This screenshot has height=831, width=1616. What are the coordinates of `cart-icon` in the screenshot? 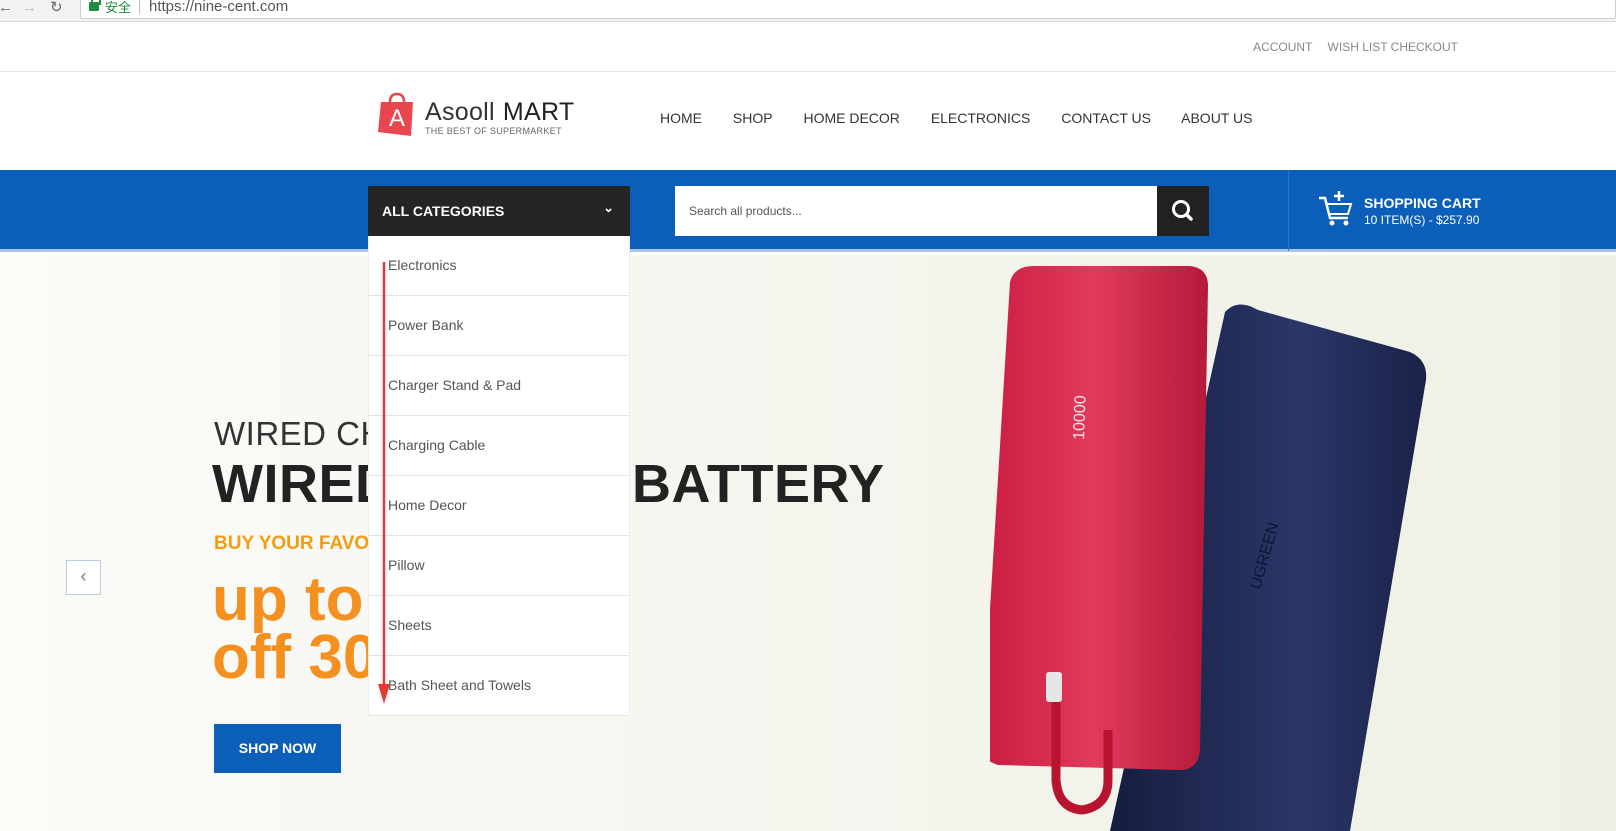 It's located at (1336, 208).